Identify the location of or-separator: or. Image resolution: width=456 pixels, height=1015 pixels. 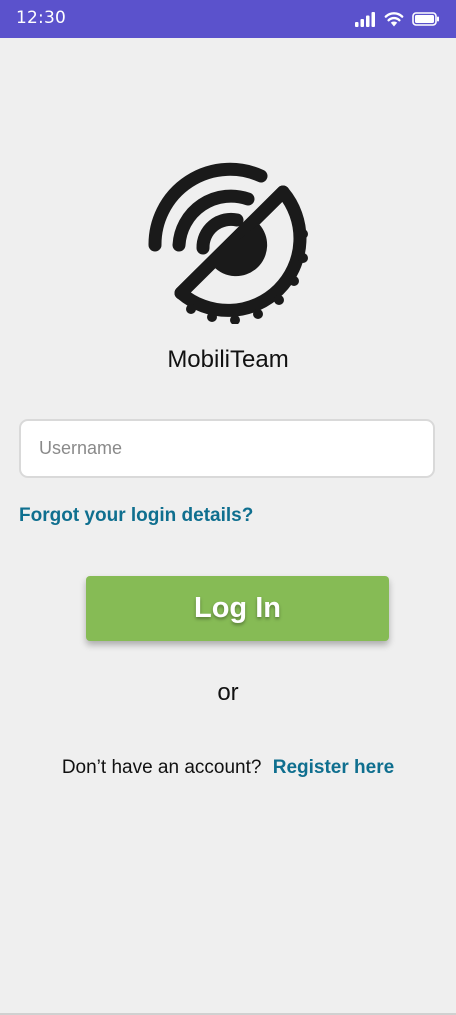
(228, 692).